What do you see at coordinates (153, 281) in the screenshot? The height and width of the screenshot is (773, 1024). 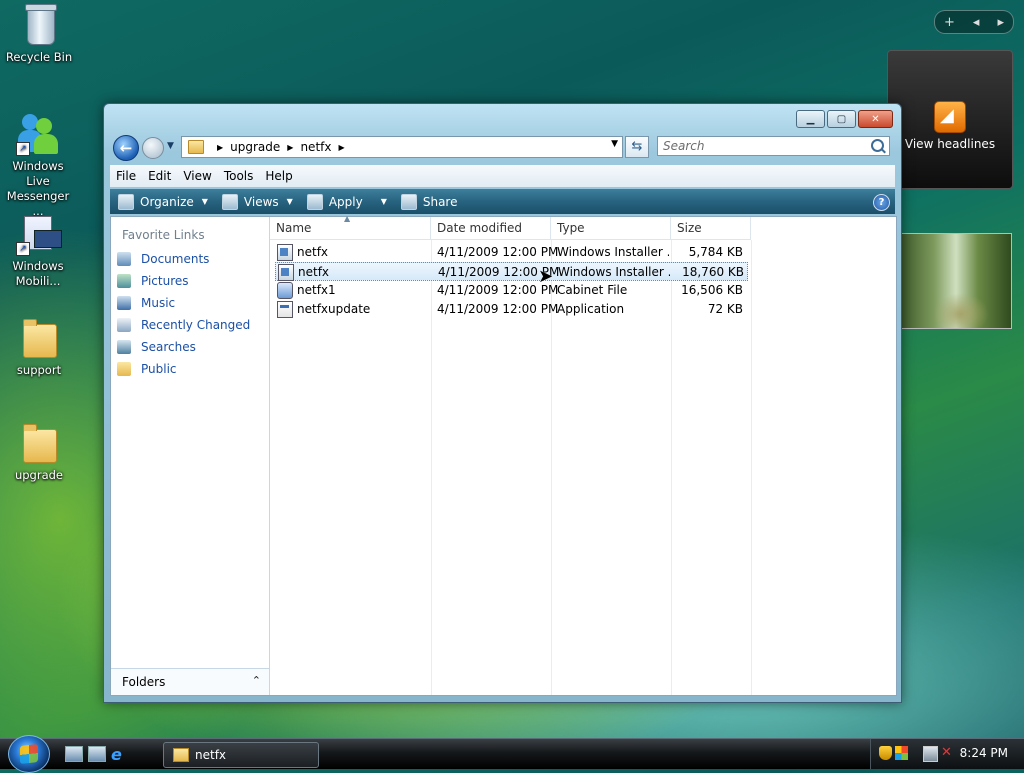 I see `nav-item-pictures: Pictures` at bounding box center [153, 281].